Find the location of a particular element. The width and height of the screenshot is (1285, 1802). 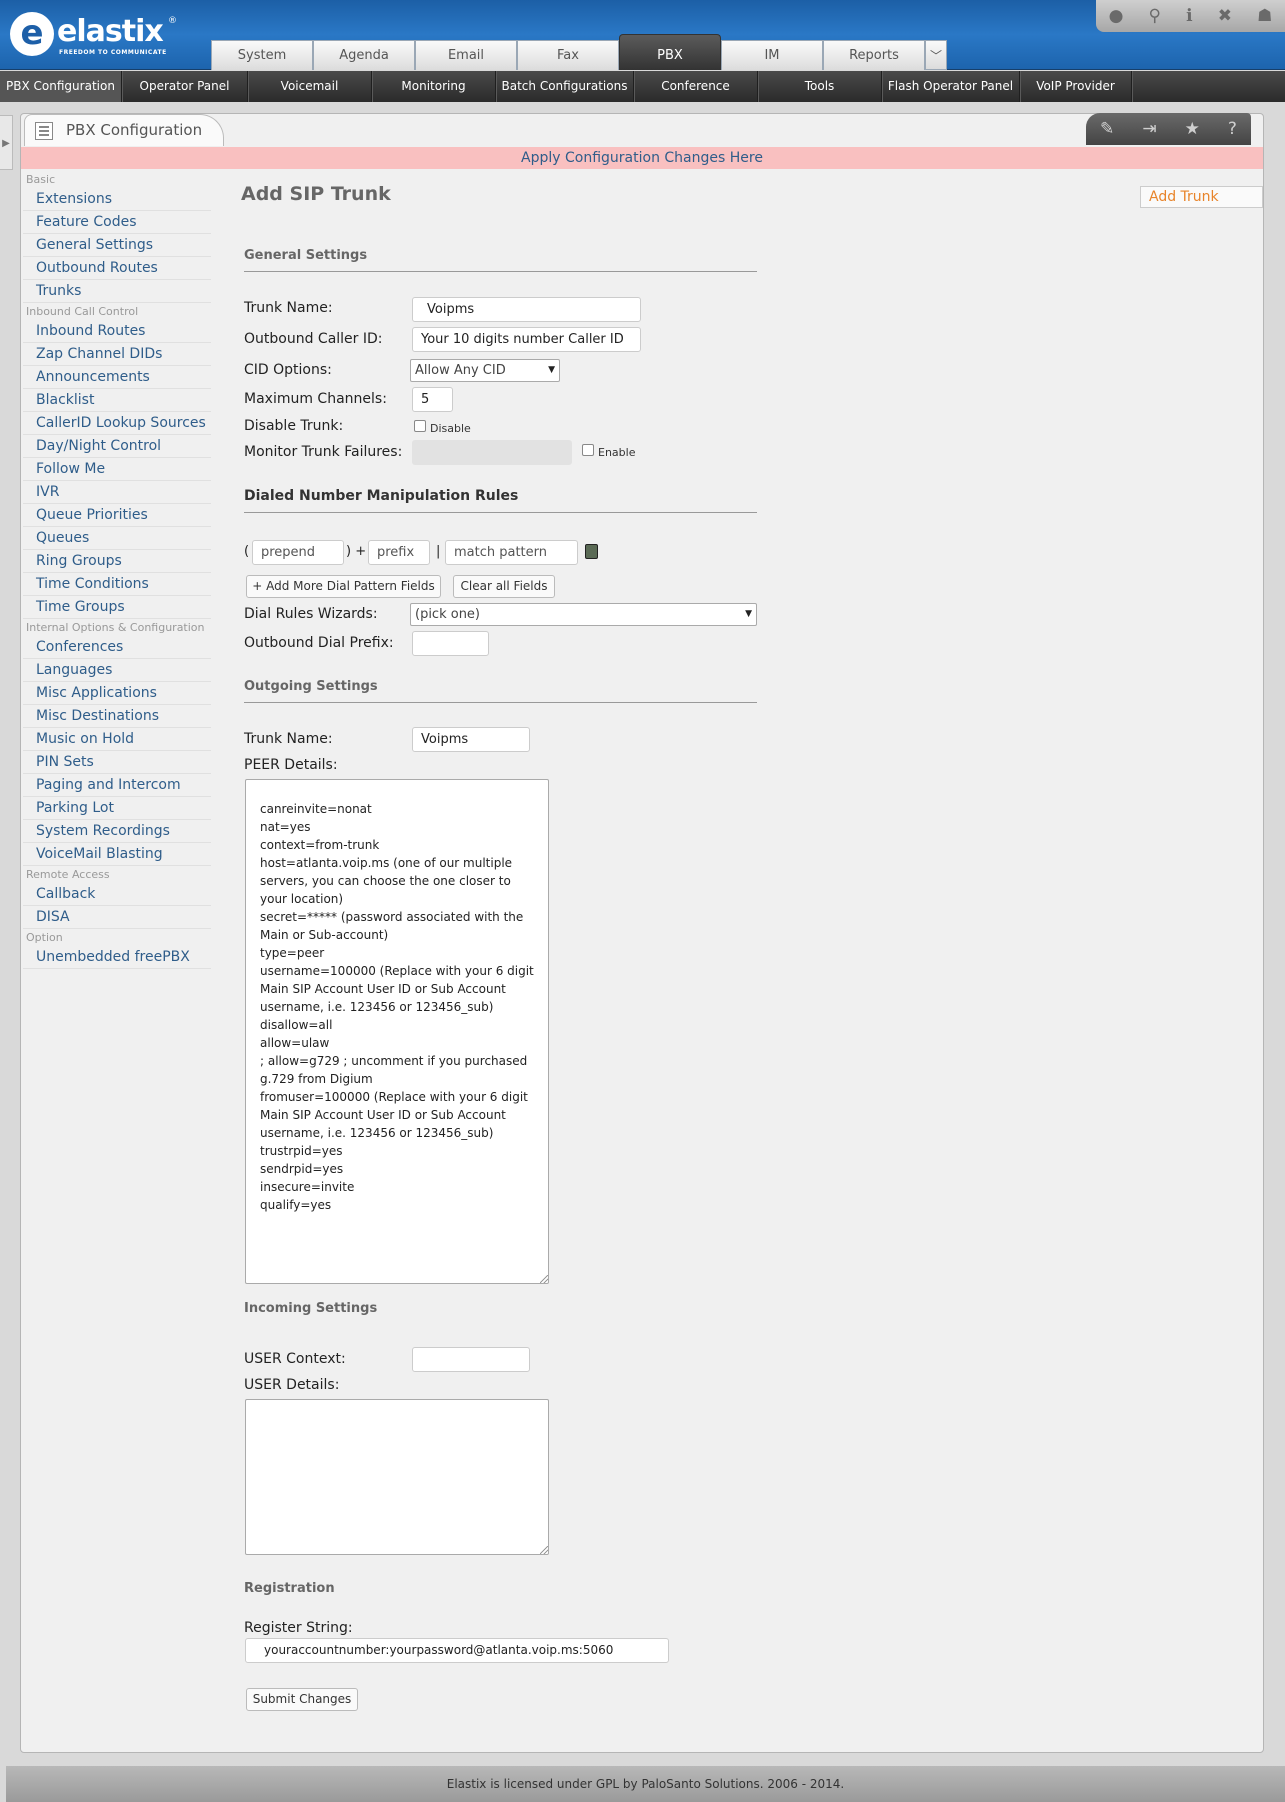

tab-system: System is located at coordinates (262, 55).